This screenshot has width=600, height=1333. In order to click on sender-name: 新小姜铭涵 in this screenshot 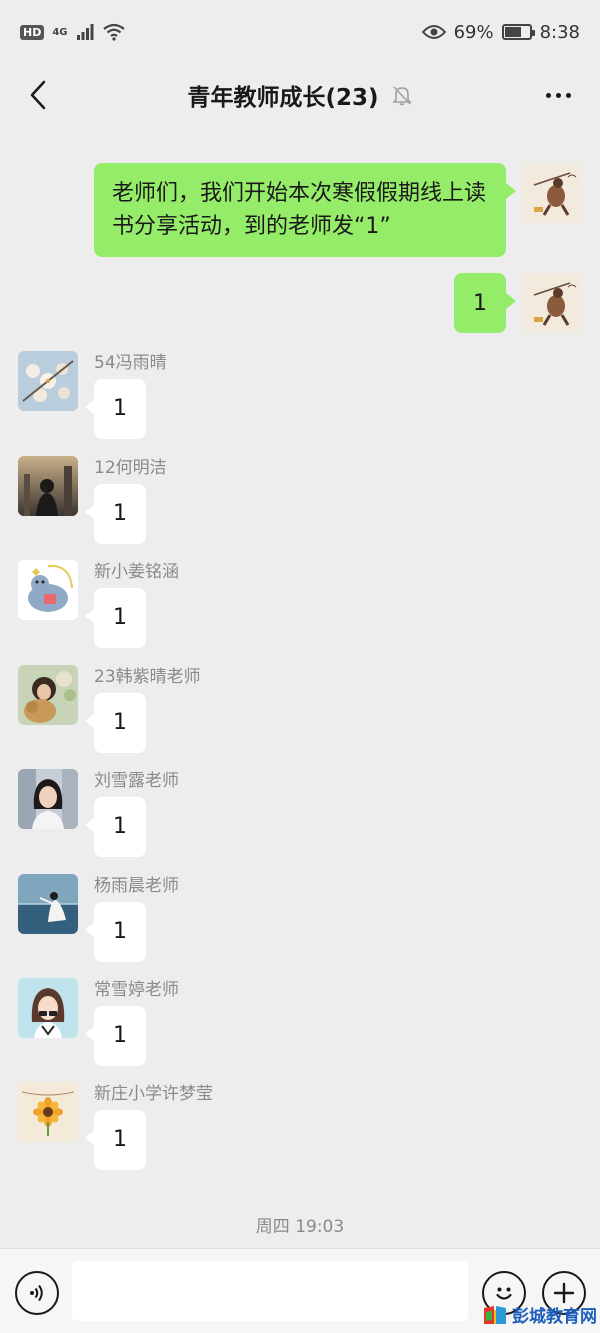, I will do `click(136, 572)`.